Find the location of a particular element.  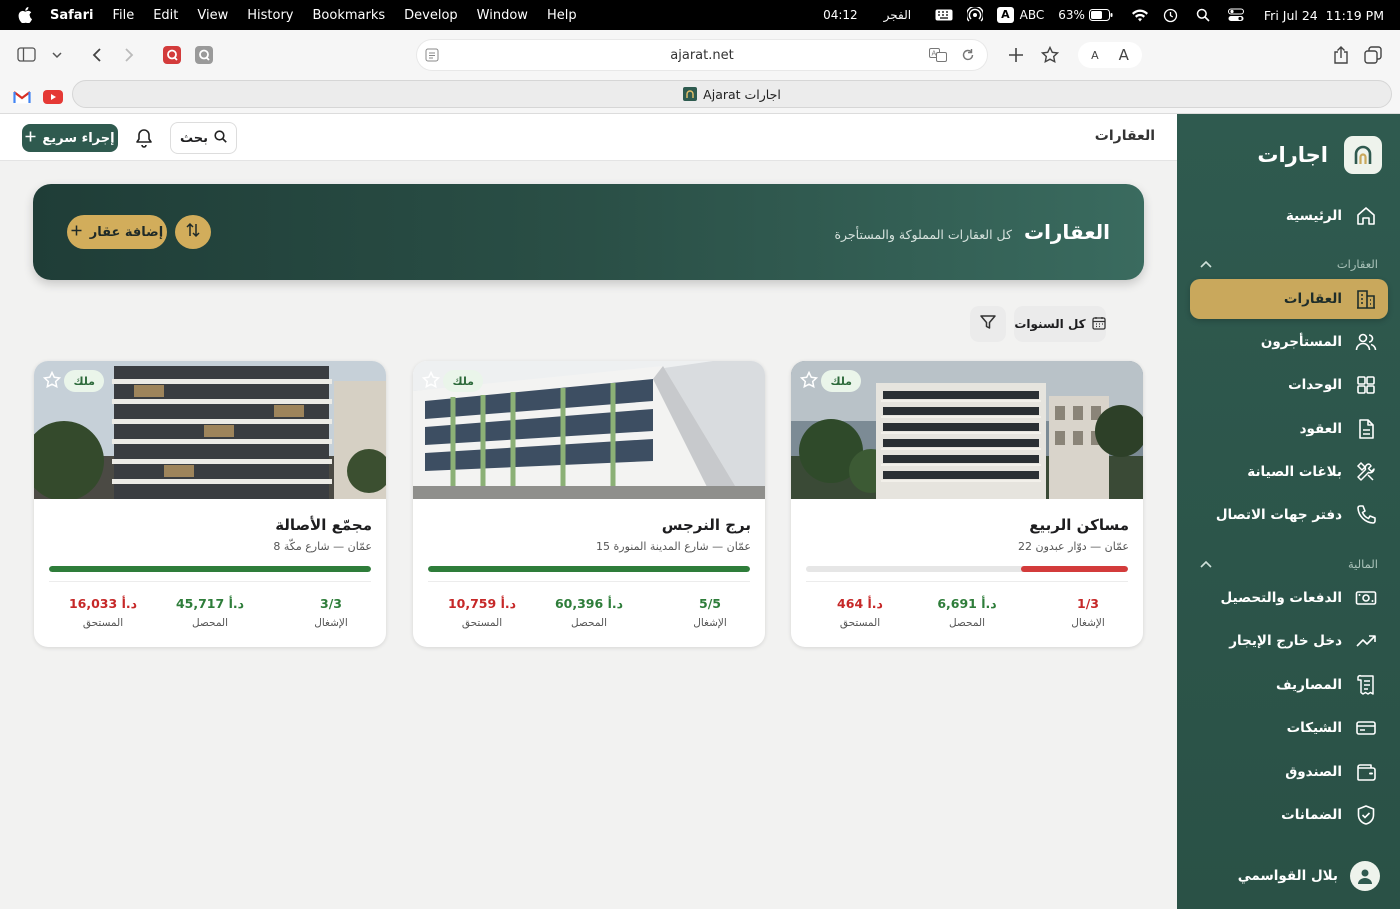

section-properties-header: العقارات is located at coordinates (1289, 264).